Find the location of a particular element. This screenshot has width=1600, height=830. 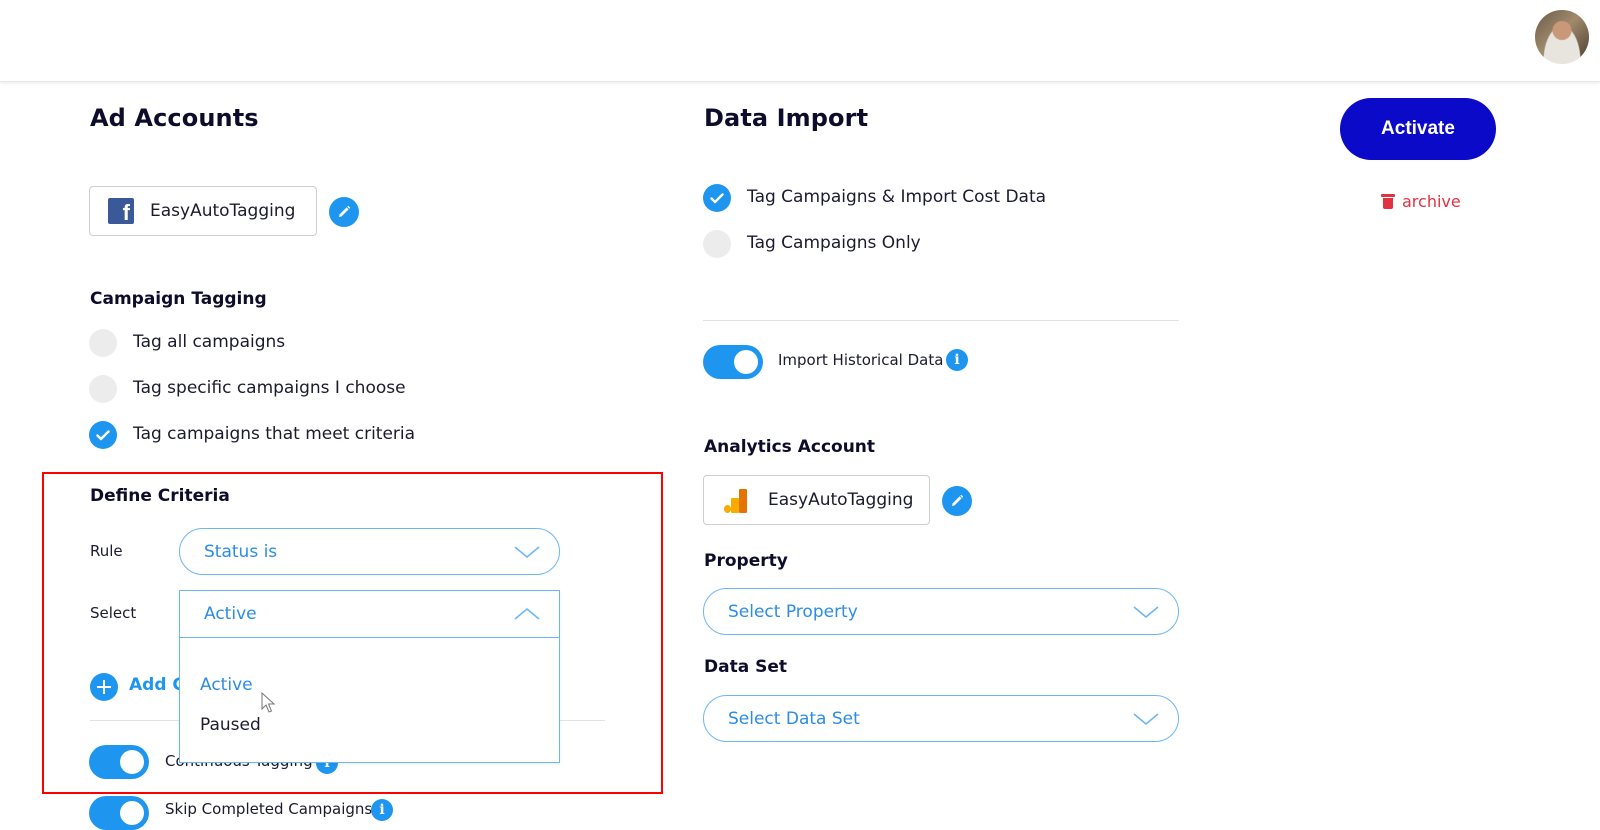

import-historical-label: Import Historical Data is located at coordinates (861, 360).